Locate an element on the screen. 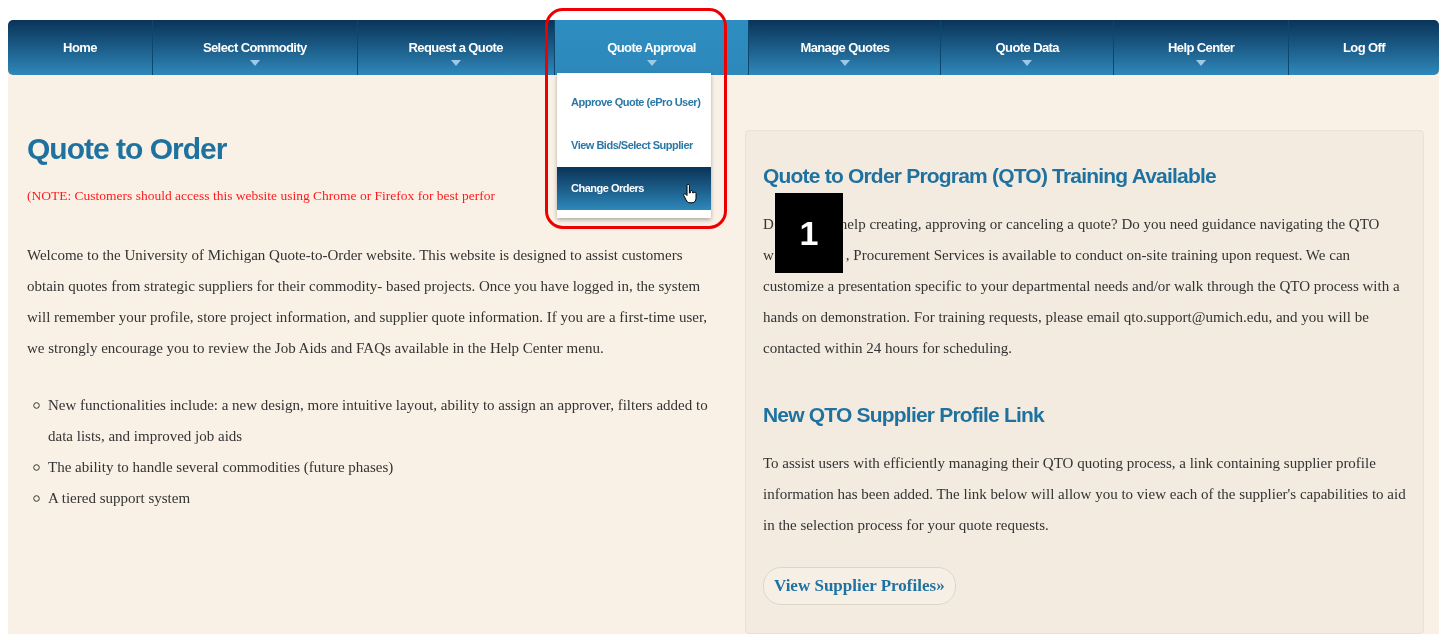 This screenshot has width=1447, height=634. section-text: To assist users with efficiently managing their QTO quoting process, a link containing supplier profile information has been added. The link below will allow you to view each of the supplier's capabilities to aid in the selection process for your quote requests. is located at coordinates (1084, 494).